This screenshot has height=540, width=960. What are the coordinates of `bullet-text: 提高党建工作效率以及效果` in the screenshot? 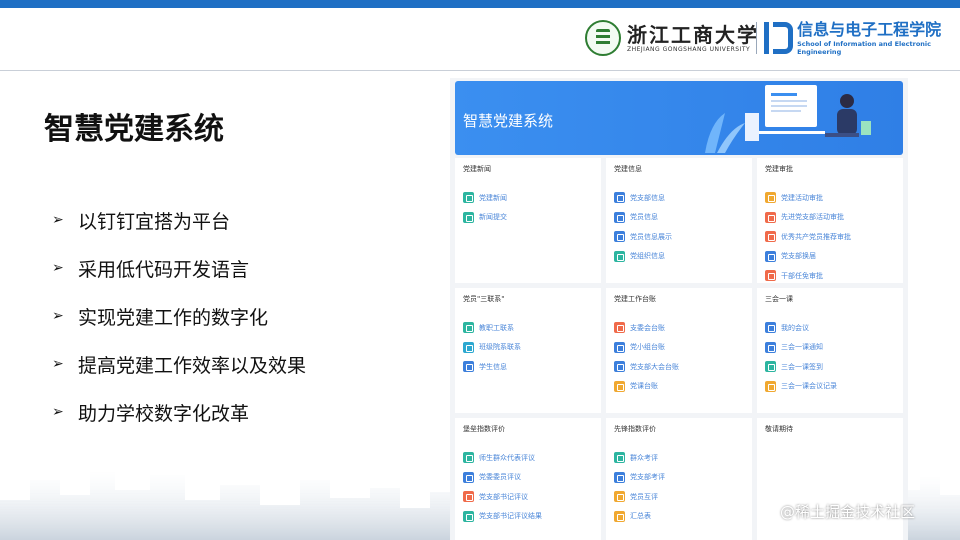 It's located at (192, 365).